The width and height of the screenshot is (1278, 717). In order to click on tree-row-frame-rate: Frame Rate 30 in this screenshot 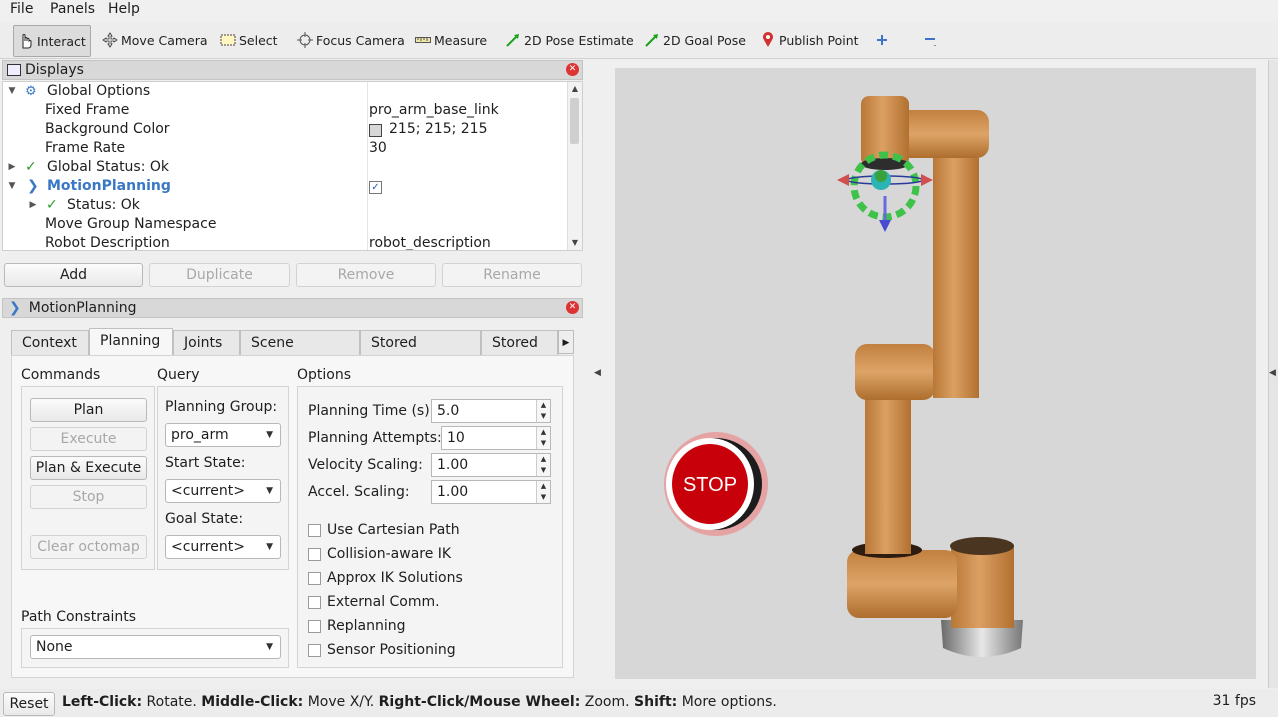, I will do `click(286, 148)`.